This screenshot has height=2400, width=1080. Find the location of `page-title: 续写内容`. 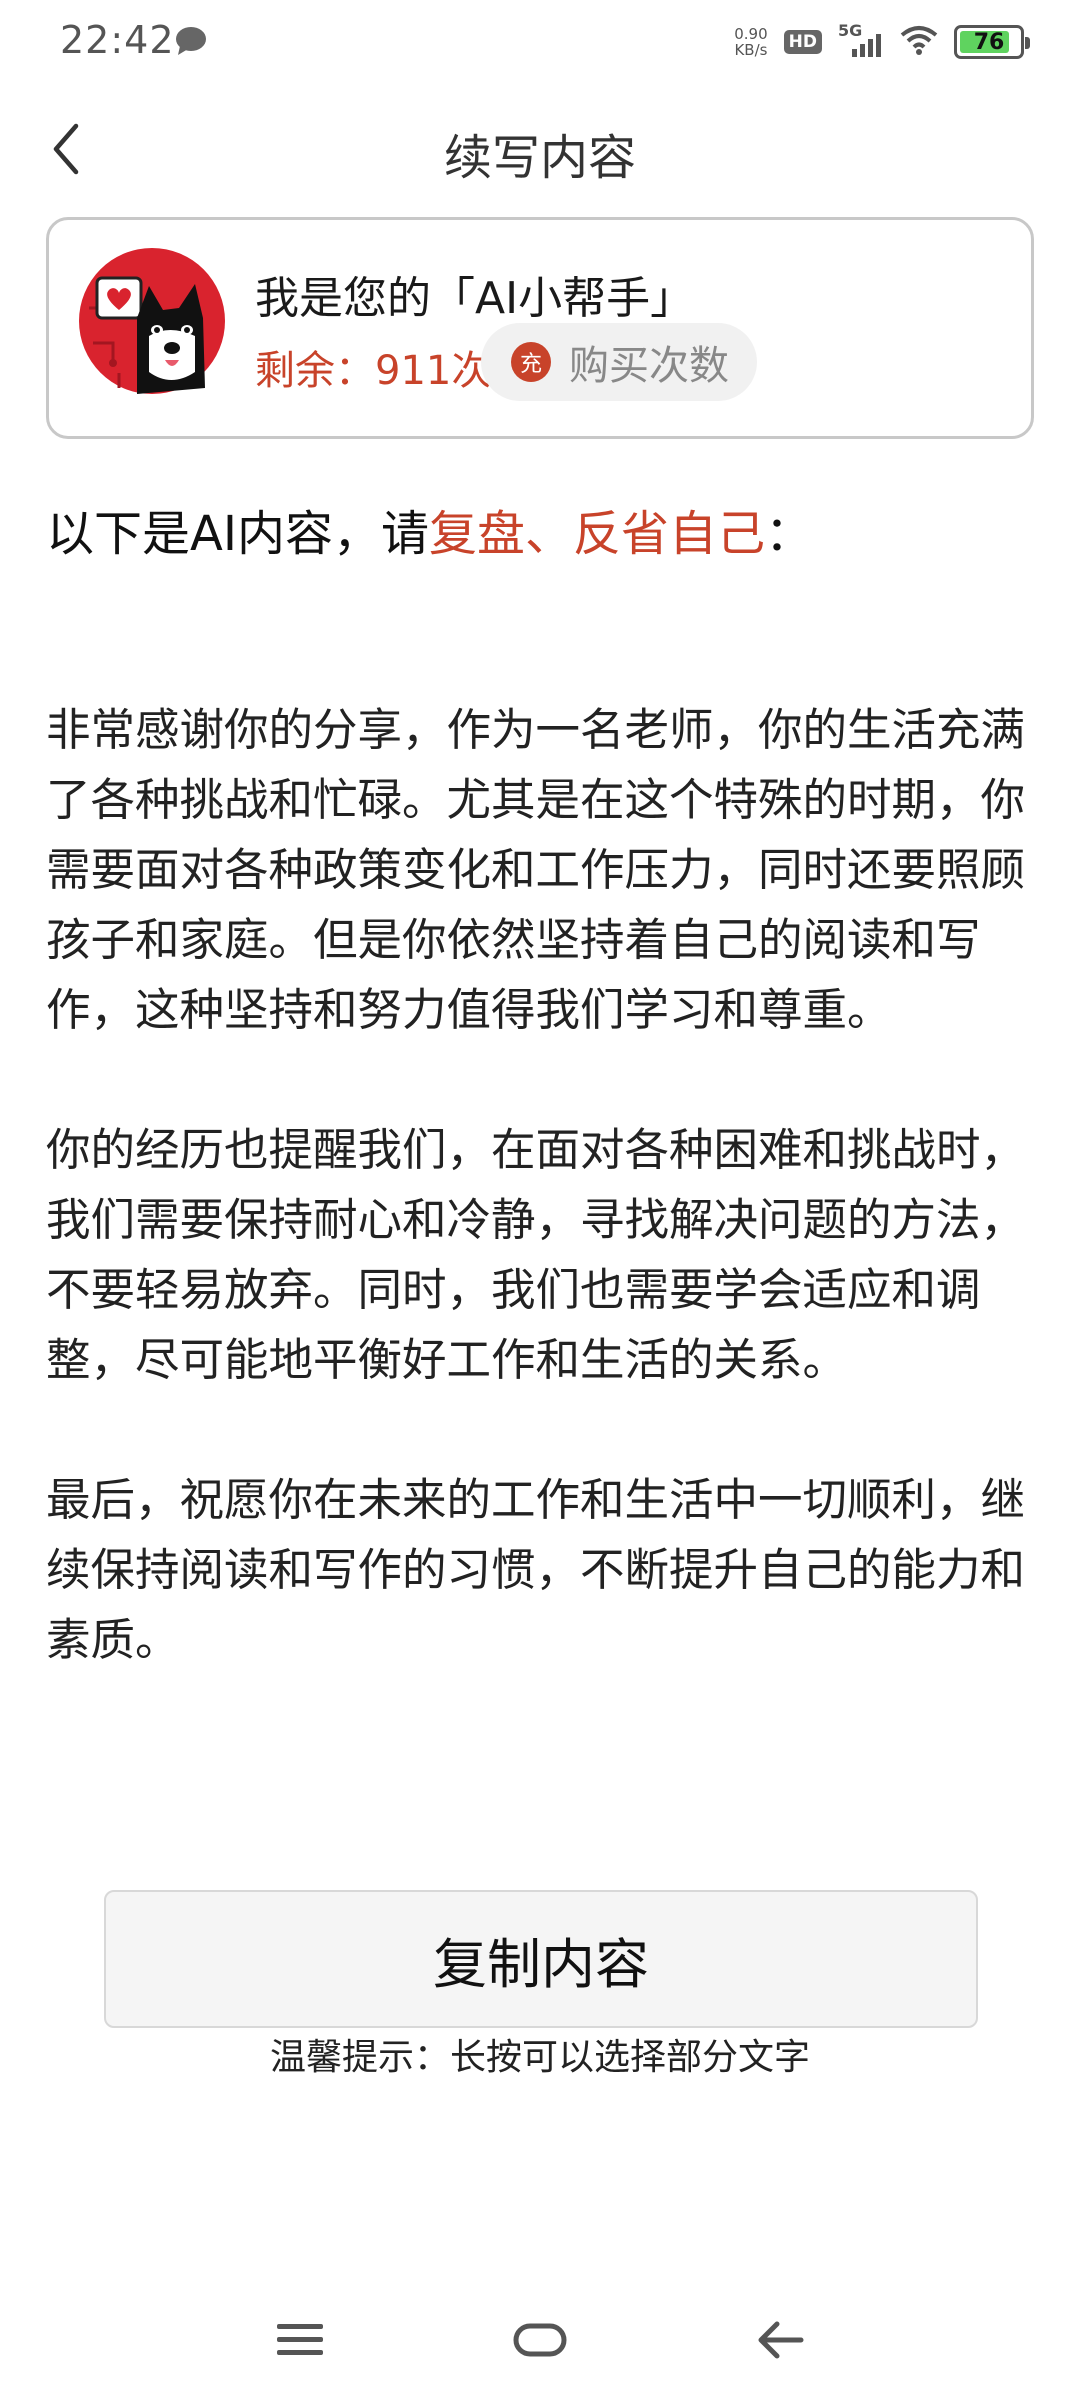

page-title: 续写内容 is located at coordinates (539, 158).